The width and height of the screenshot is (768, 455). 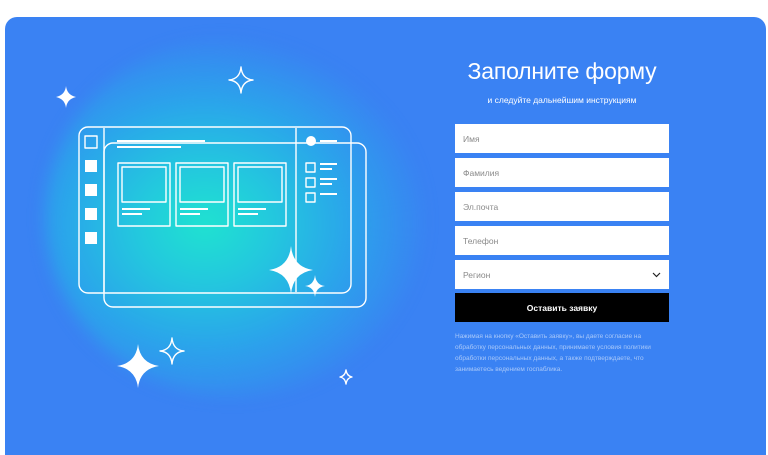 What do you see at coordinates (144, 184) in the screenshot?
I see `content-card-1-image` at bounding box center [144, 184].